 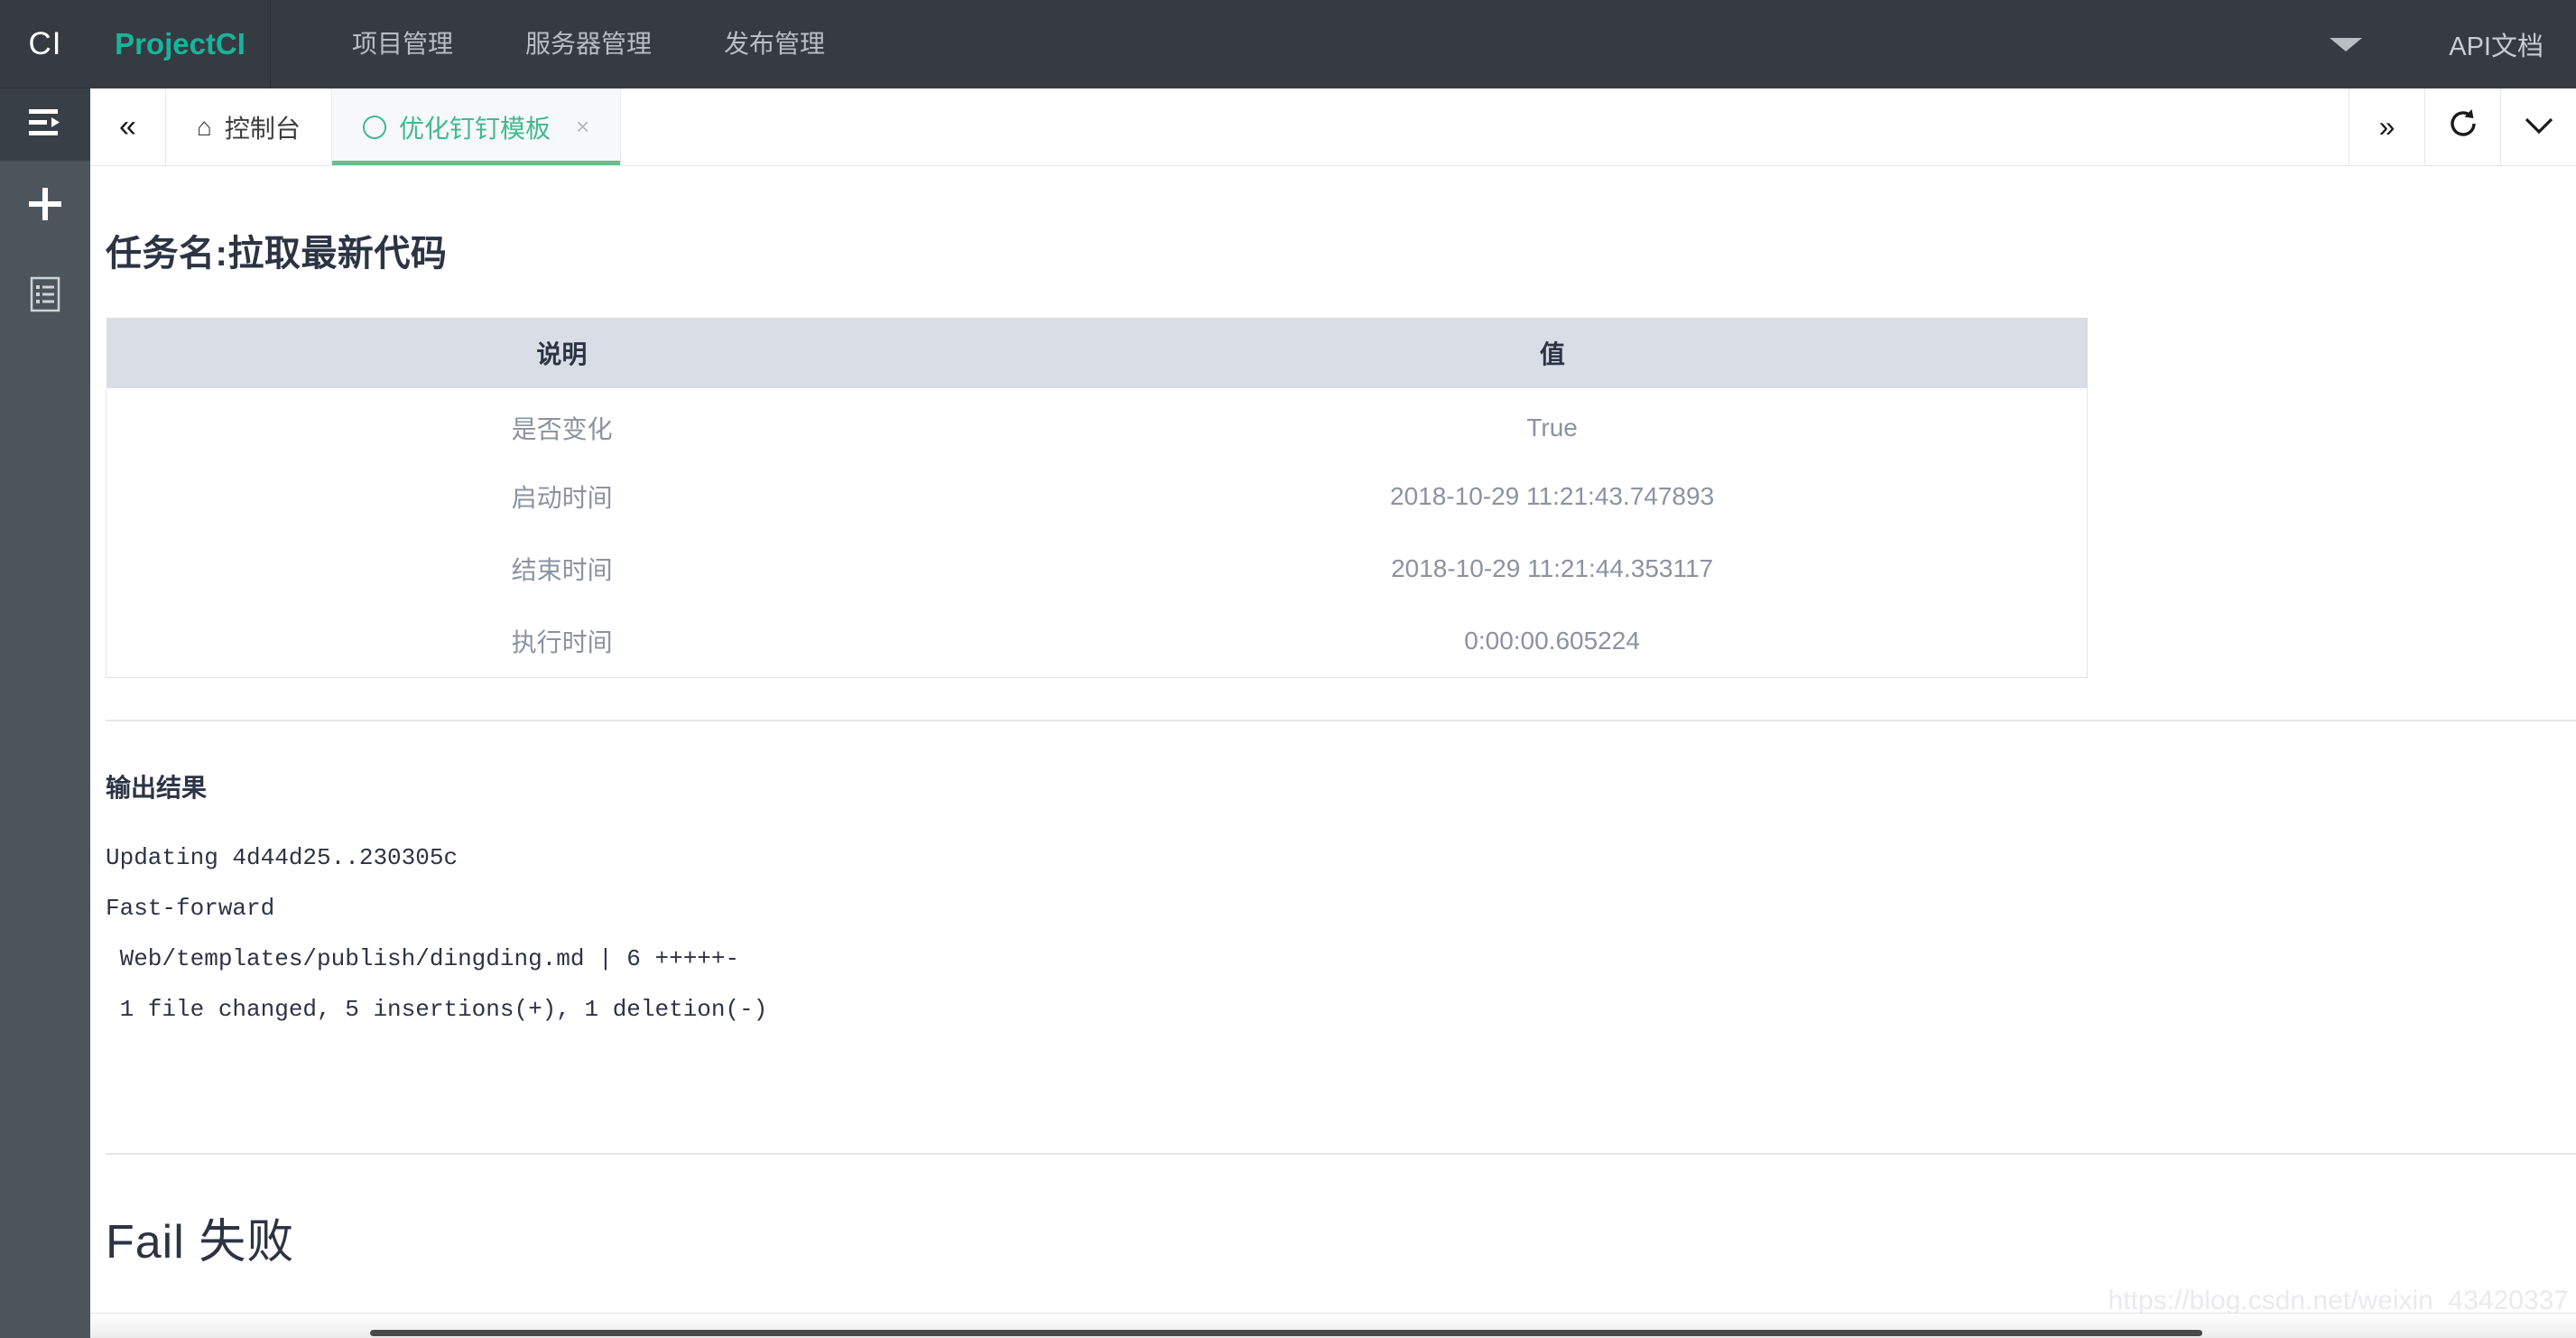 What do you see at coordinates (277, 254) in the screenshot?
I see `page-title: 任务名:拉取最新代码` at bounding box center [277, 254].